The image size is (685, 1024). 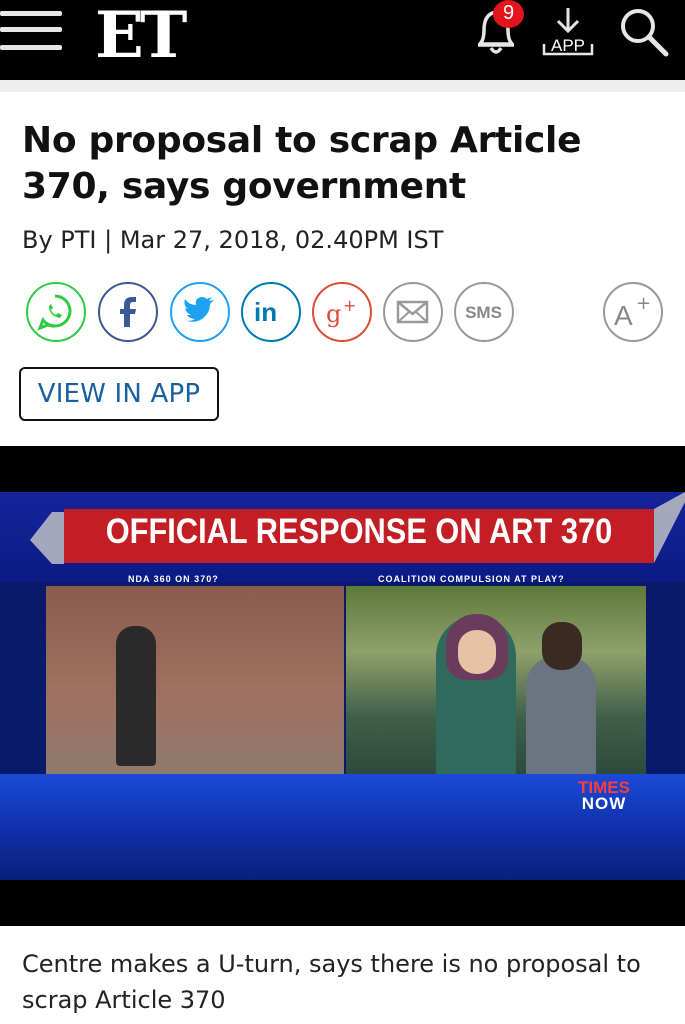 What do you see at coordinates (128, 312) in the screenshot?
I see `facebook-icon` at bounding box center [128, 312].